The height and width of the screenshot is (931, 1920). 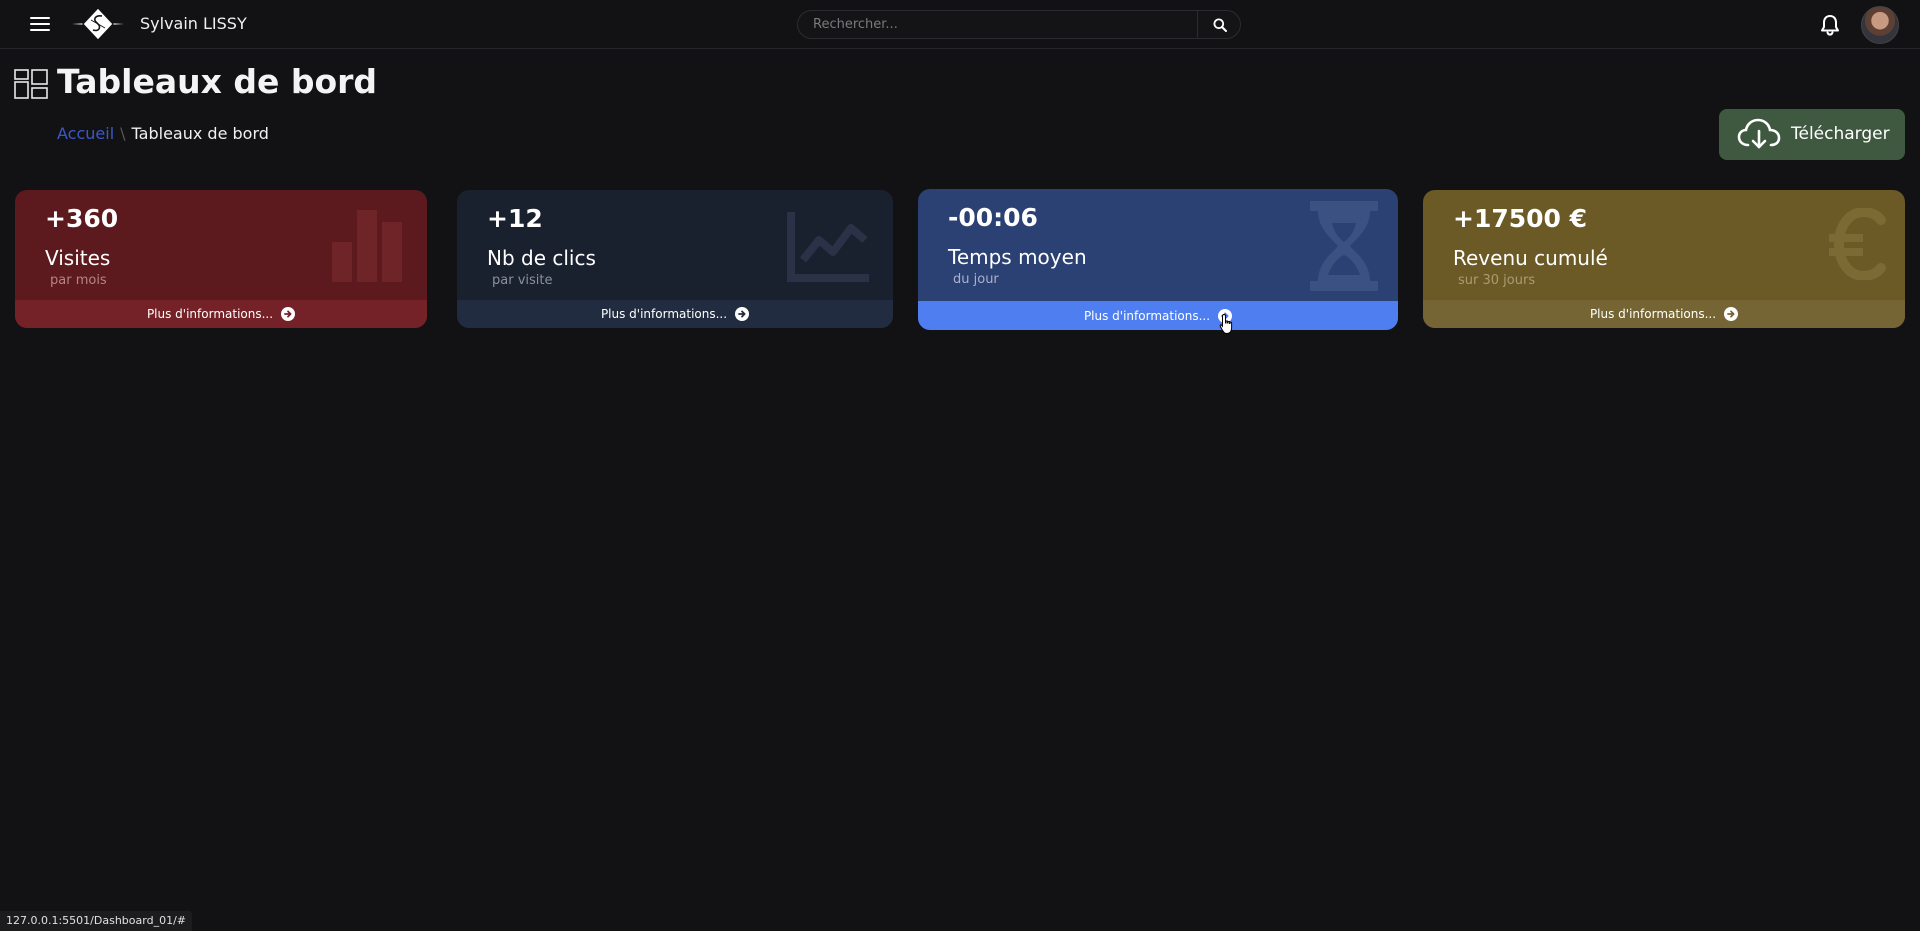 I want to click on card-subtitle: du jour, so click(x=976, y=279).